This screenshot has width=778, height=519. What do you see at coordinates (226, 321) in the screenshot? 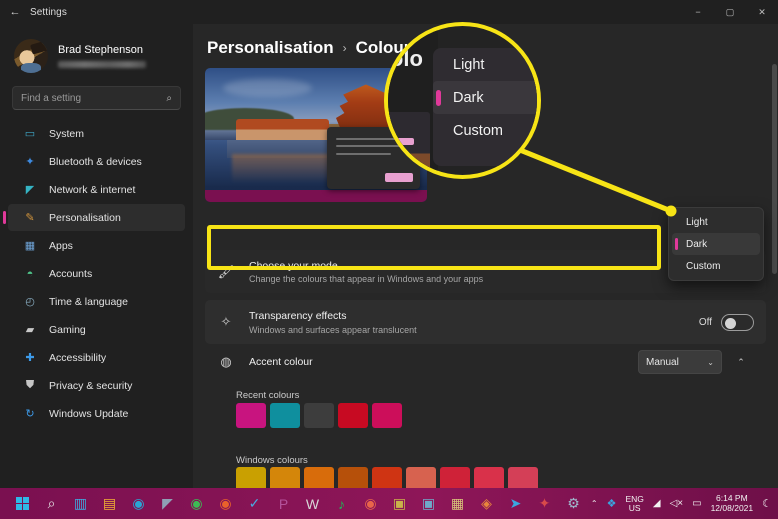
I see `transparency-icon: ✧` at bounding box center [226, 321].